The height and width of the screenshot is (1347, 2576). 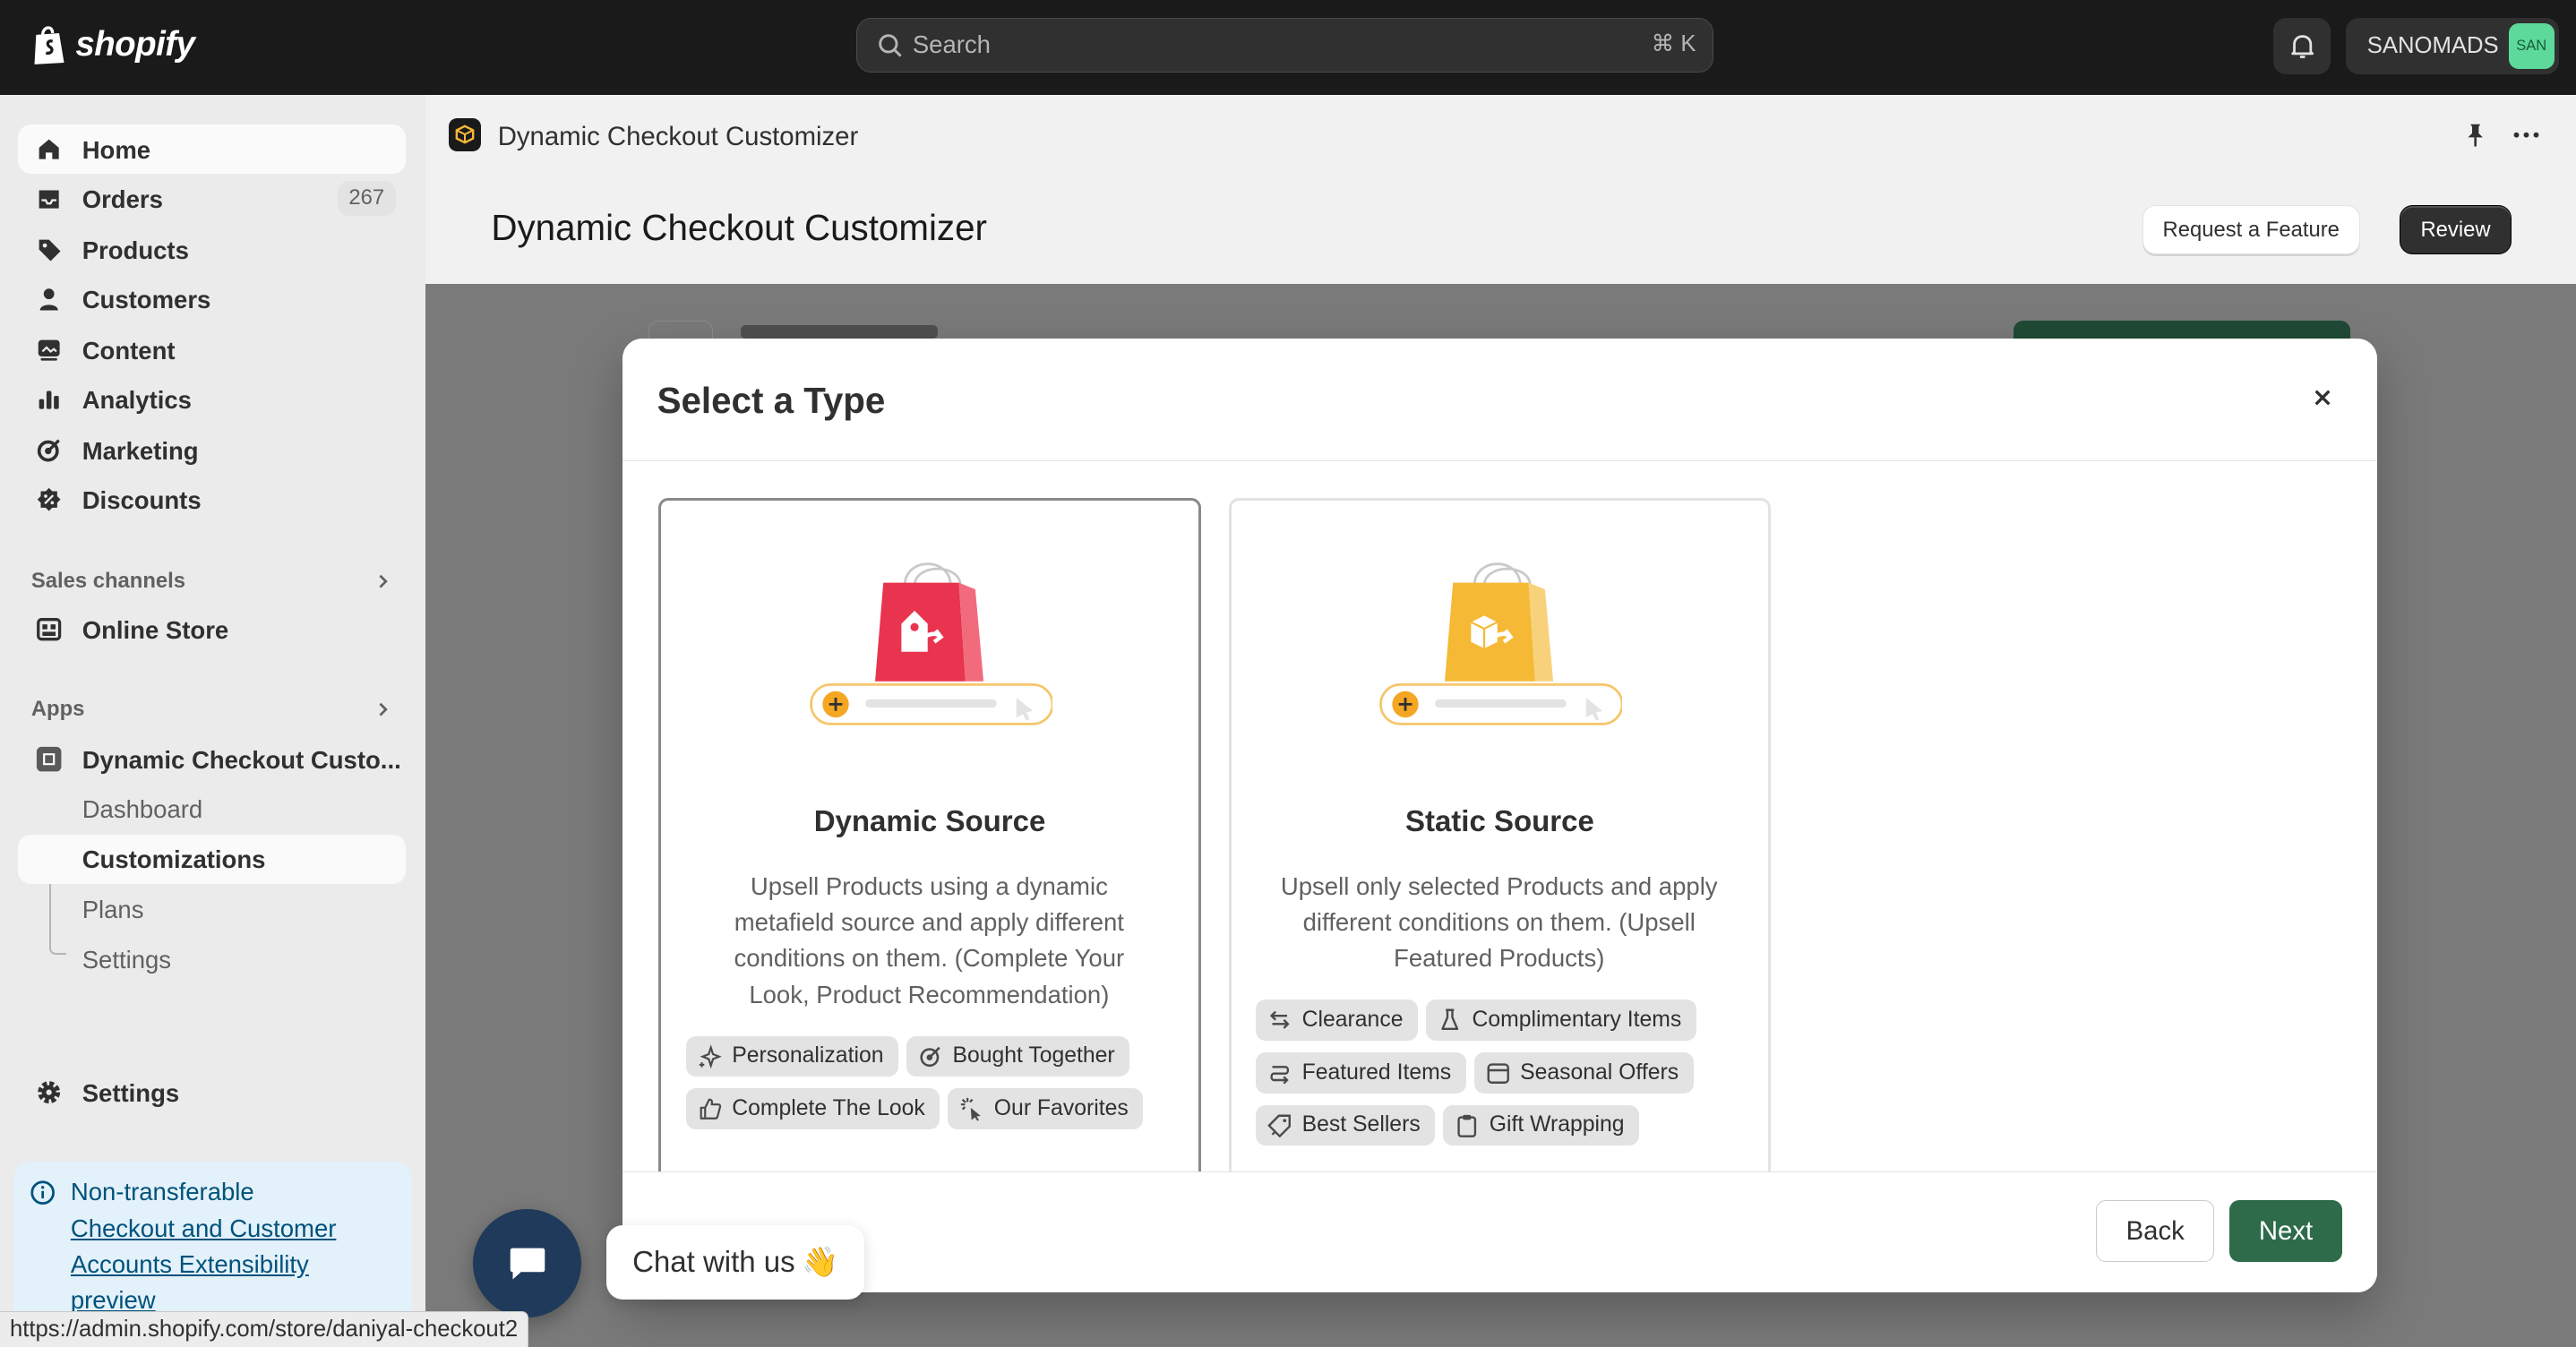 What do you see at coordinates (2475, 135) in the screenshot?
I see `pin-icon` at bounding box center [2475, 135].